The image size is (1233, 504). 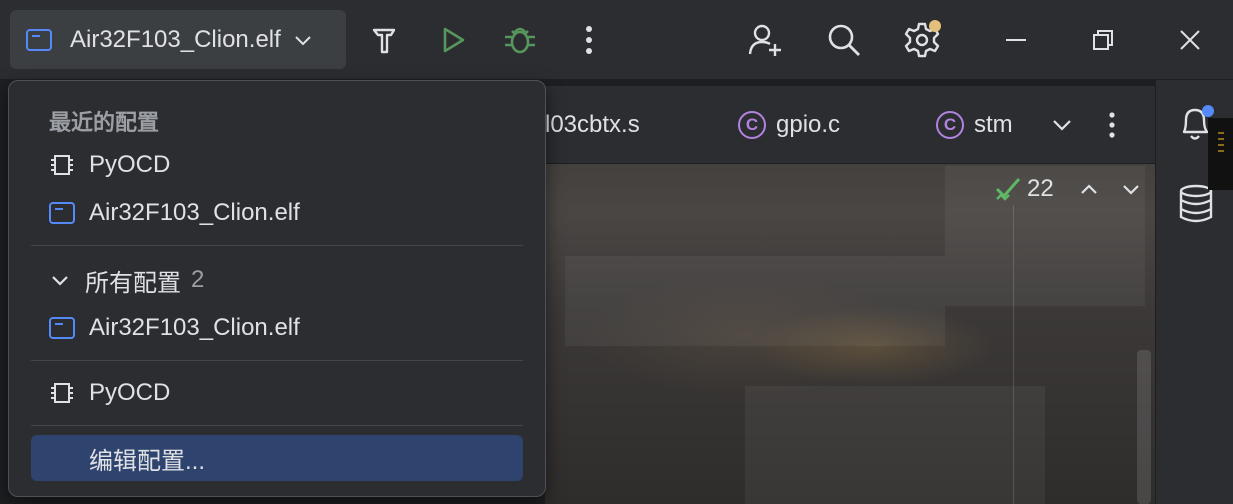 I want to click on search-icon, so click(x=844, y=40).